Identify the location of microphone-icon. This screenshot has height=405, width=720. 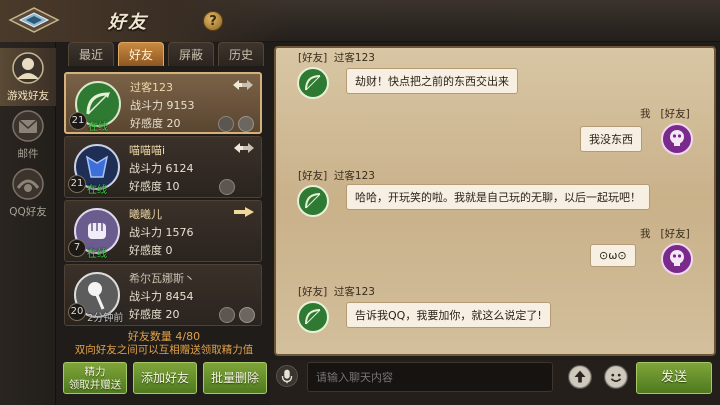
(287, 376).